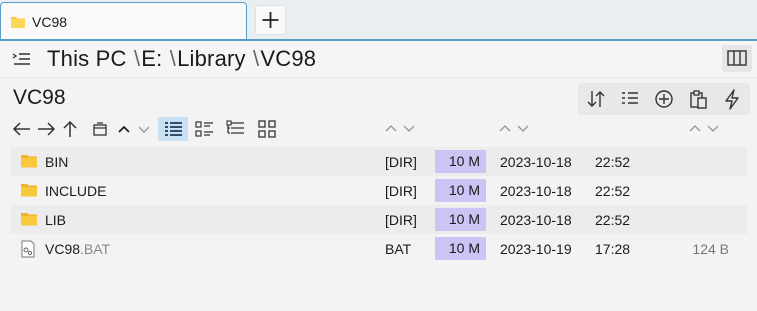 Image resolution: width=757 pixels, height=311 pixels. What do you see at coordinates (378, 20) in the screenshot?
I see `tab-bar: VC98` at bounding box center [378, 20].